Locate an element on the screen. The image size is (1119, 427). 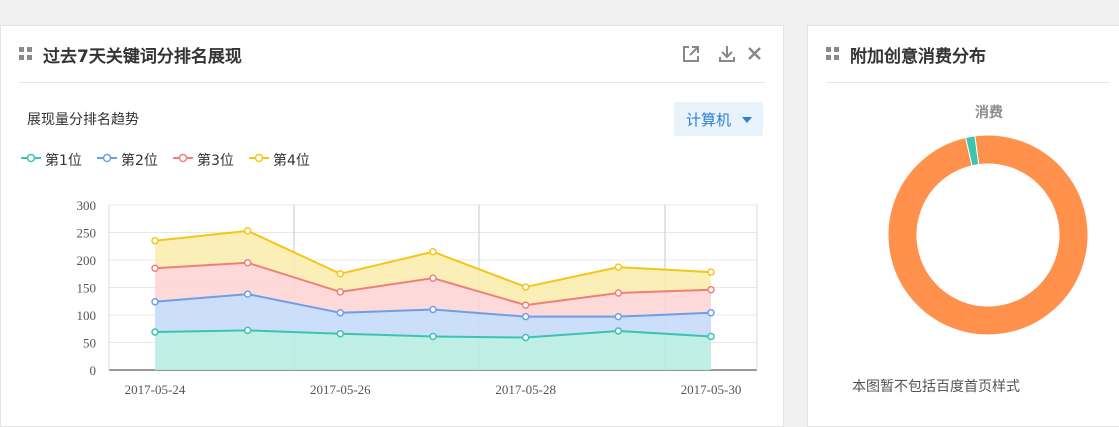
spend-donut-chart is located at coordinates (988, 235).